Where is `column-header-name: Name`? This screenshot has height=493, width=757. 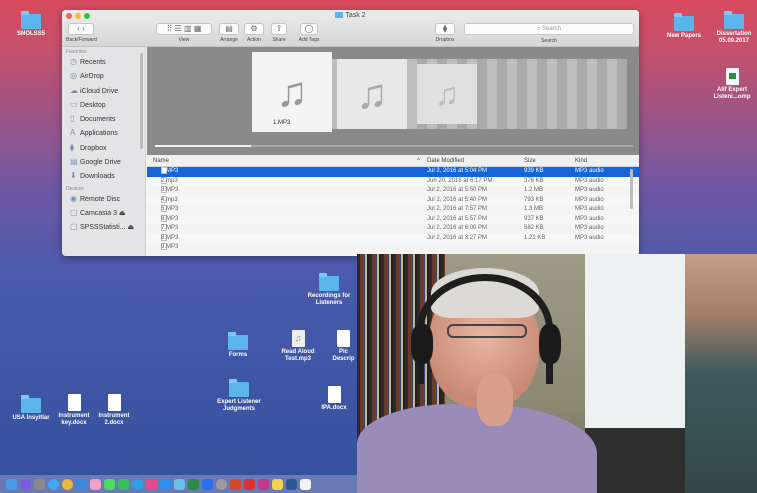 column-header-name: Name is located at coordinates (161, 161).